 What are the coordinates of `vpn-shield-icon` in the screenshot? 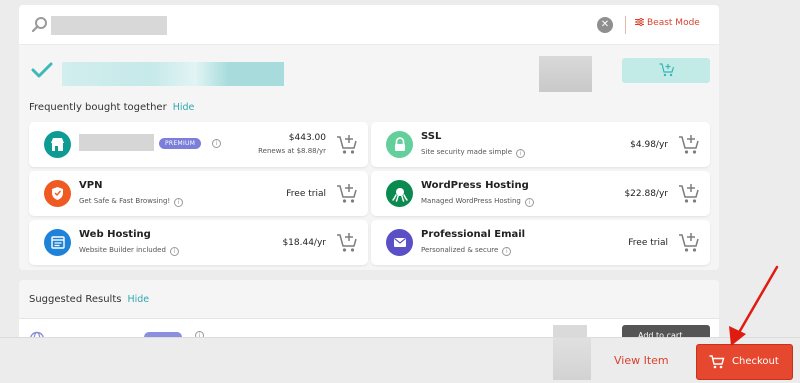 It's located at (57, 193).